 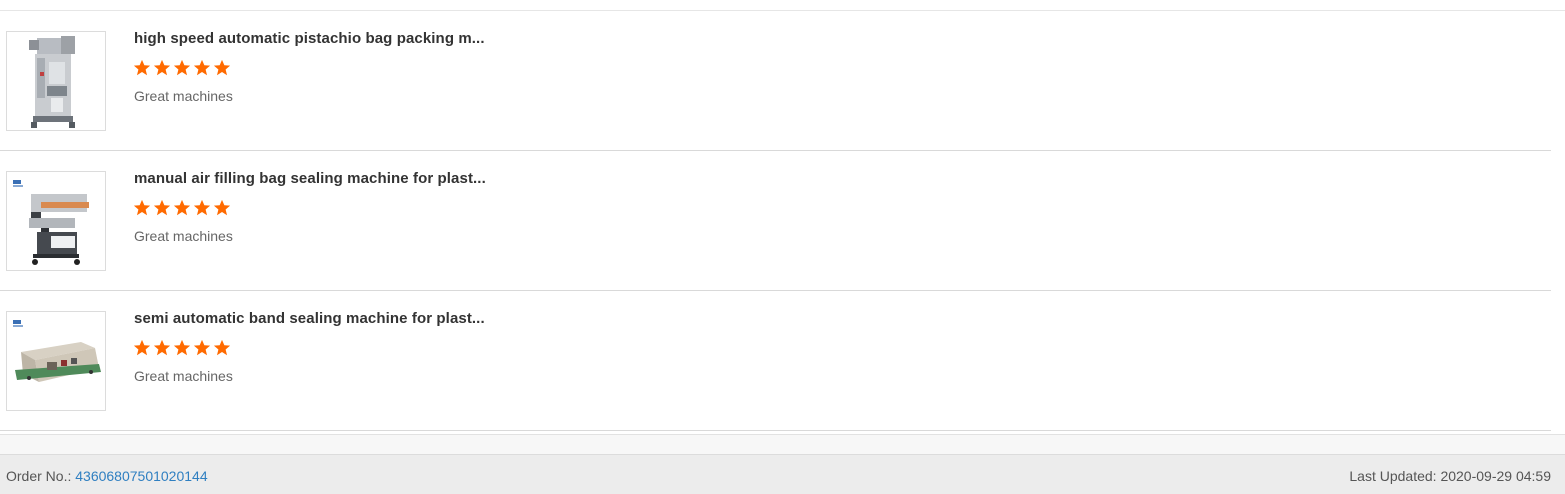 I want to click on last-updated-label: Last Updated:, so click(x=1393, y=476).